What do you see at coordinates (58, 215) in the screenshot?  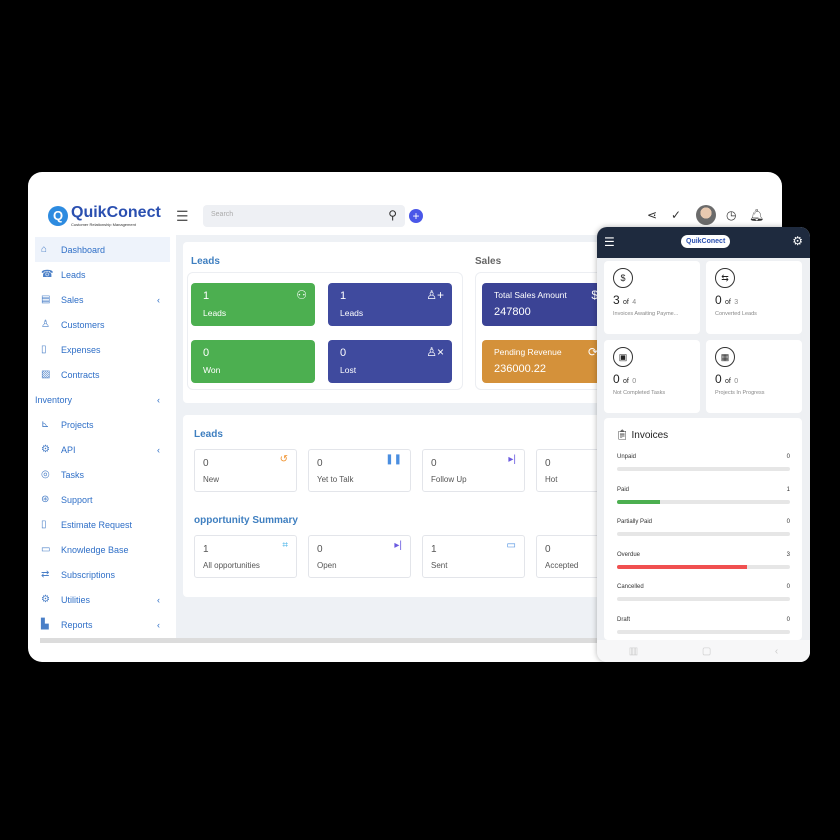 I see `logo-mark: Q` at bounding box center [58, 215].